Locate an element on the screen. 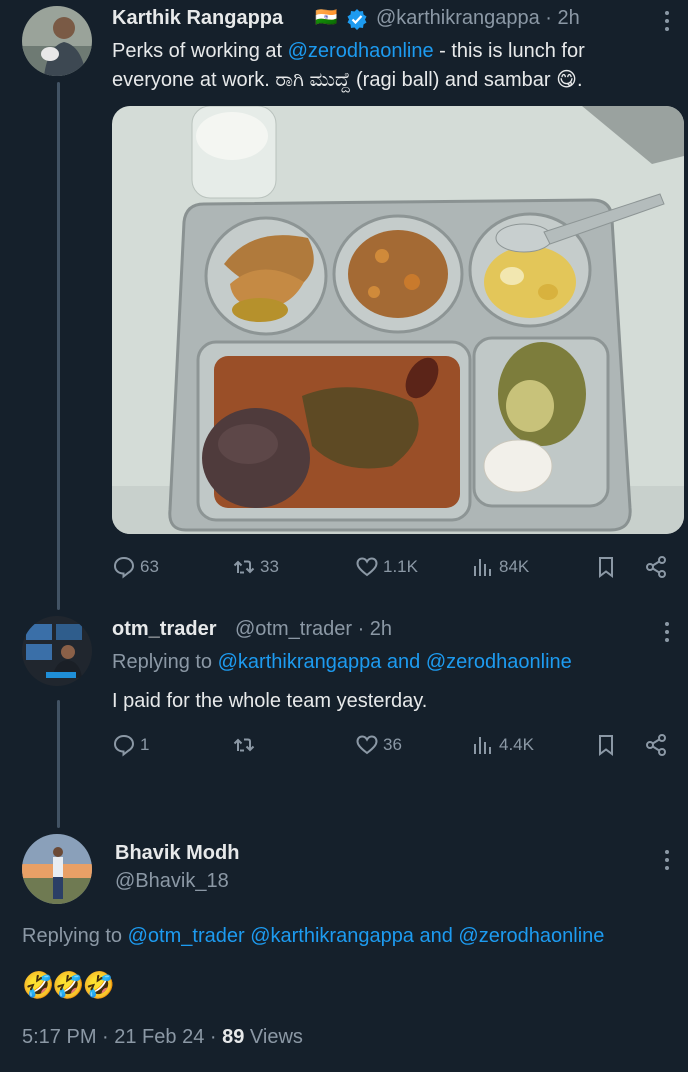 This screenshot has height=1072, width=688. author-name: Bhavik Modh is located at coordinates (177, 853).